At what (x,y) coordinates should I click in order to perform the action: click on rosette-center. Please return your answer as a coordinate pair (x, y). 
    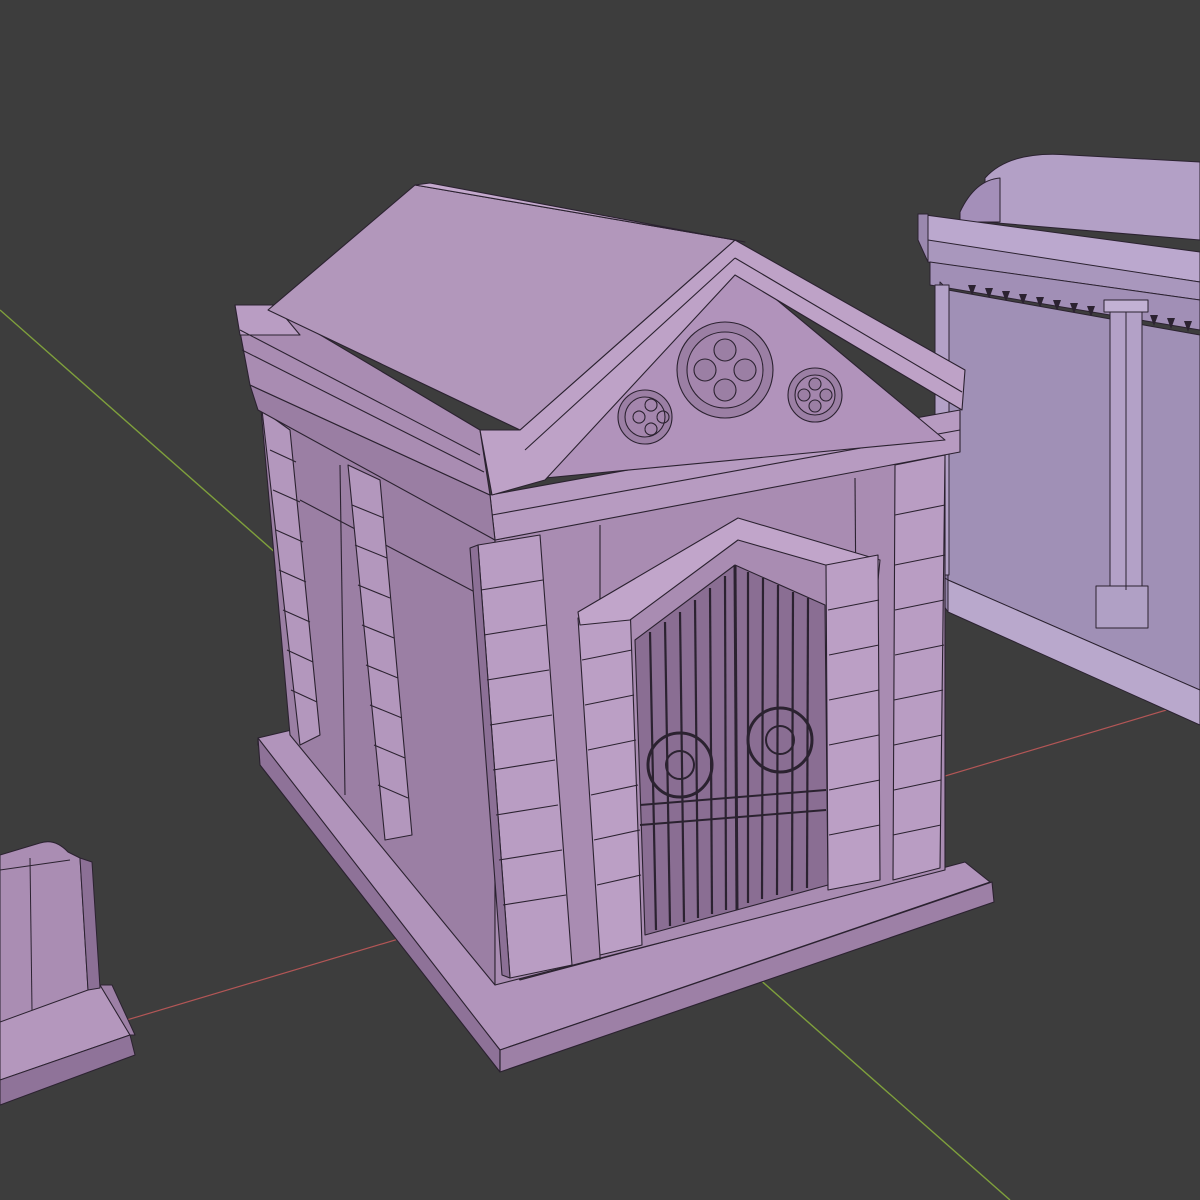
    Looking at the image, I should click on (725, 370).